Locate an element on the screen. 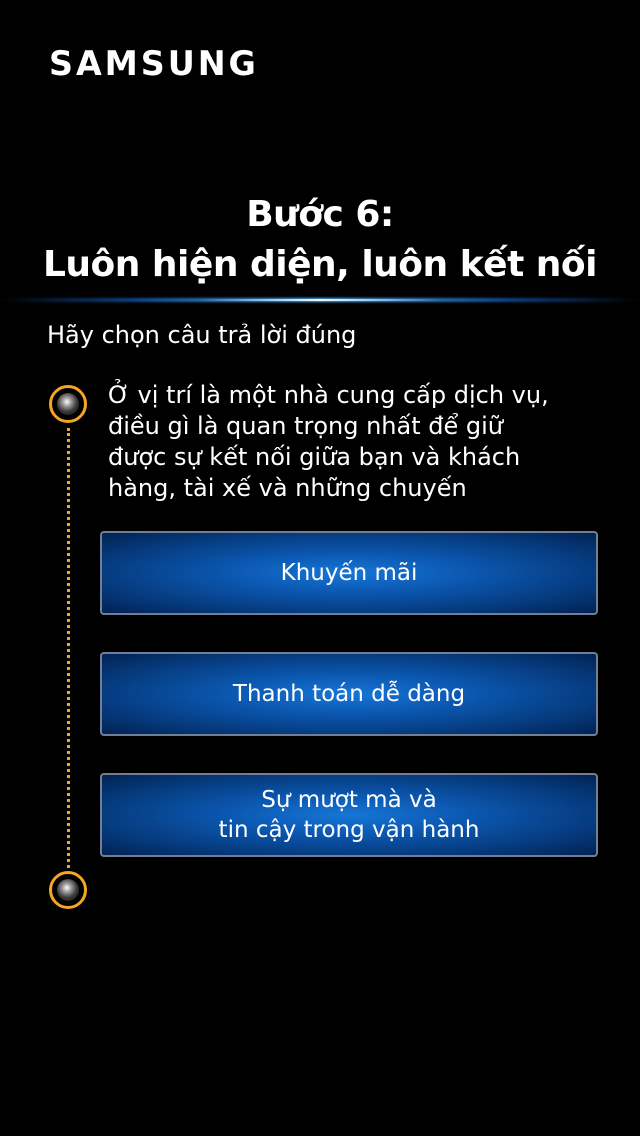 Image resolution: width=640 pixels, height=1136 pixels. answer-option-smooth-reliable: Sự mượt mà và tin cậy trong vận hành is located at coordinates (349, 815).